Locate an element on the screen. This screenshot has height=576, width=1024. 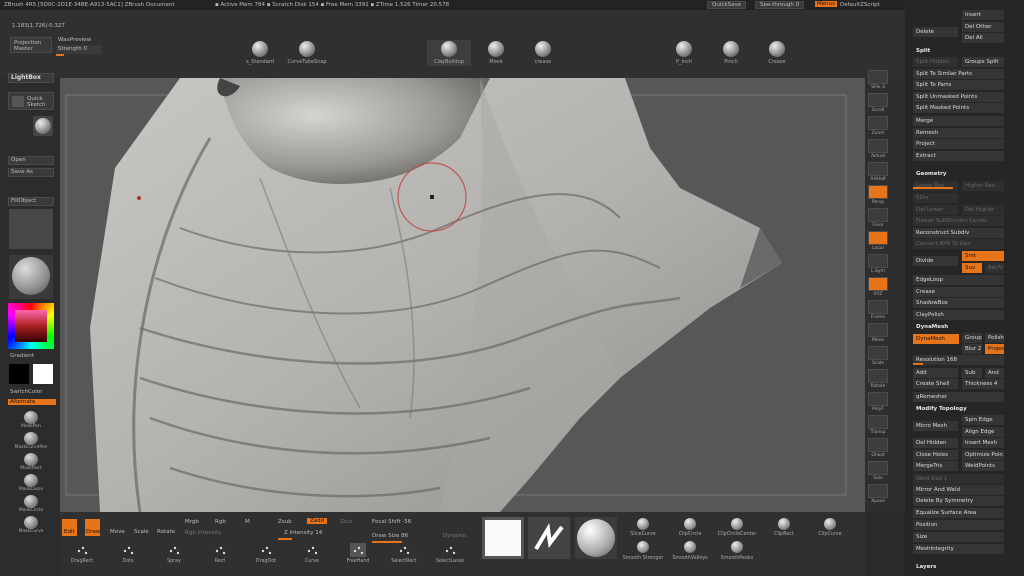
weld-points-button: WeldPoints is located at coordinates (983, 466).